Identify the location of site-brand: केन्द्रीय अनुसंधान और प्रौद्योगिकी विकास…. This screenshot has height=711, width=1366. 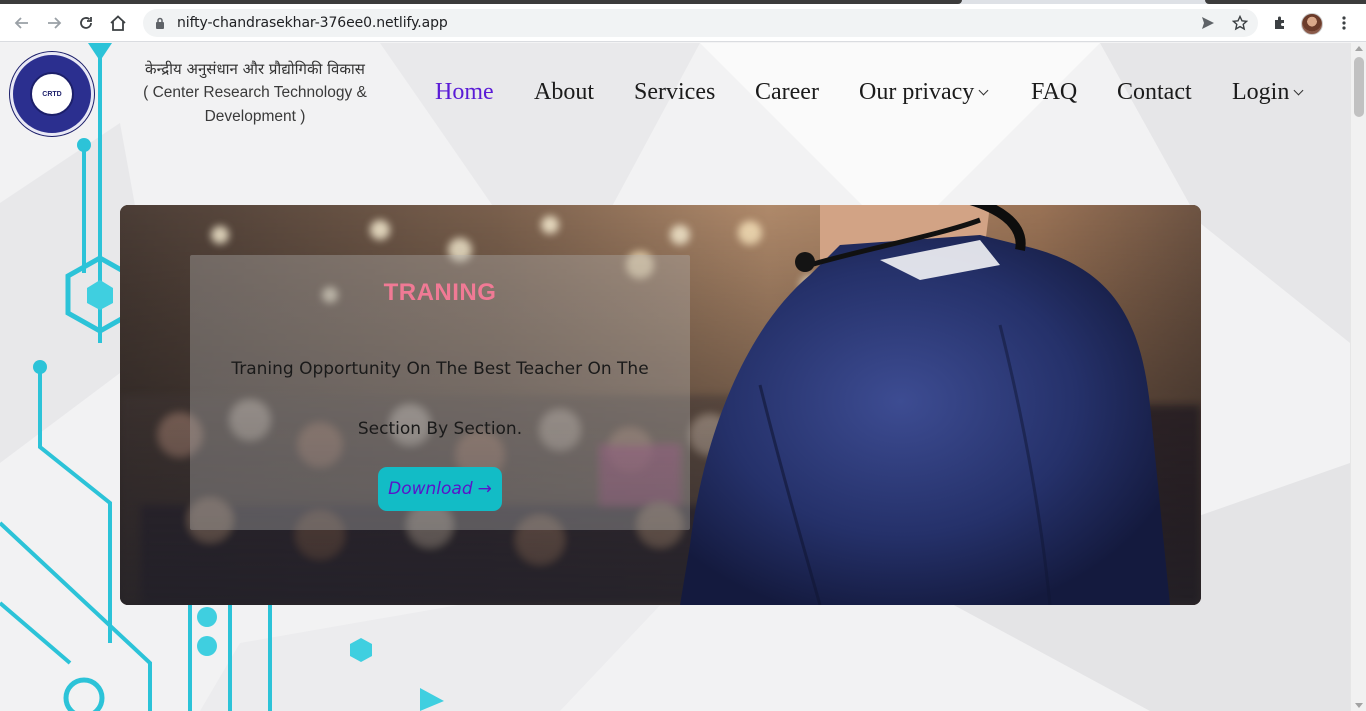
(255, 93).